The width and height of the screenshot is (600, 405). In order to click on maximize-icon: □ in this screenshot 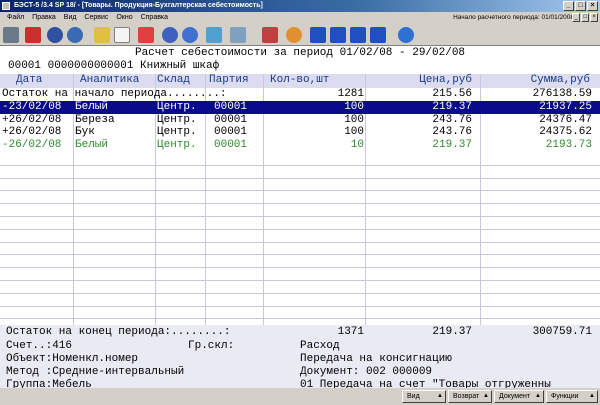, I will do `click(580, 6)`.